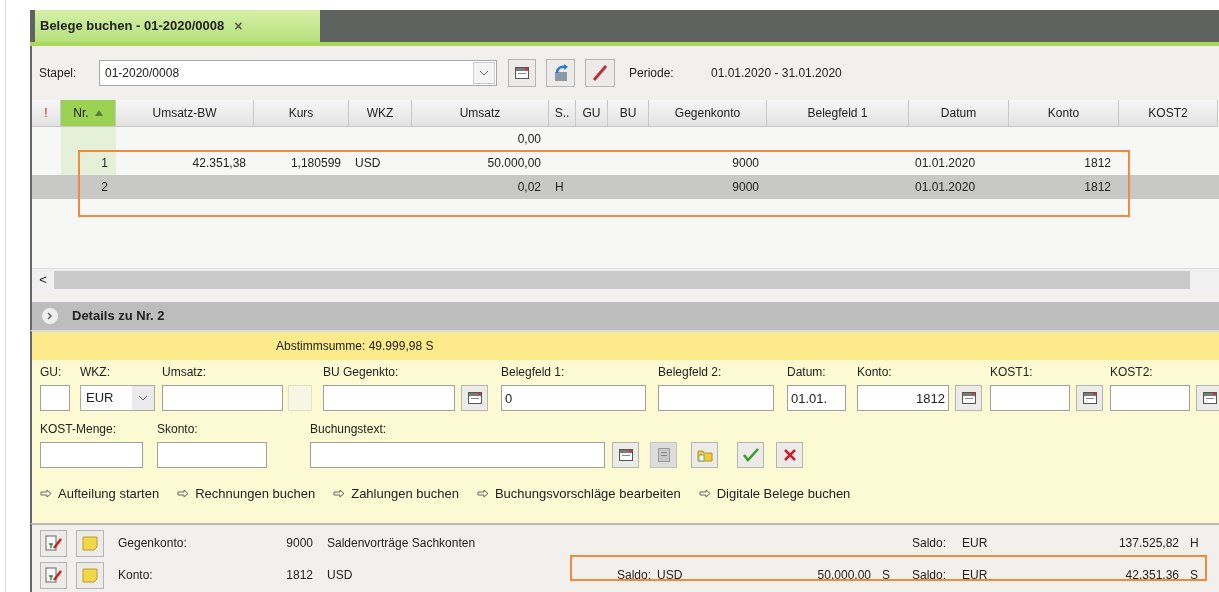 The image size is (1219, 592). What do you see at coordinates (690, 372) in the screenshot?
I see `field-label: Belegfeld 2:` at bounding box center [690, 372].